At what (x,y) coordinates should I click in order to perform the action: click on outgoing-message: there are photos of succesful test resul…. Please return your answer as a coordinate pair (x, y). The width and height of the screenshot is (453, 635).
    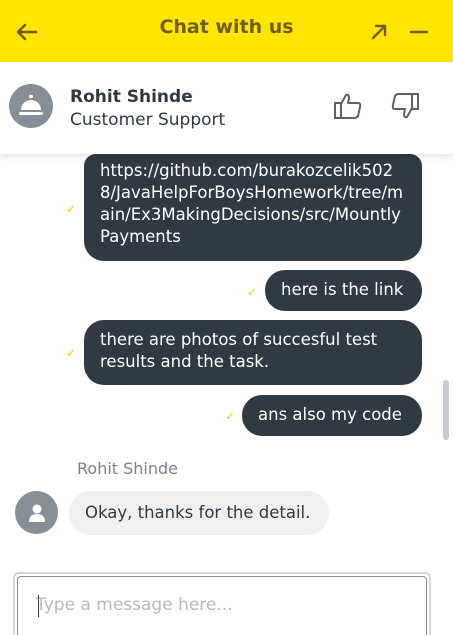
    Looking at the image, I should click on (253, 352).